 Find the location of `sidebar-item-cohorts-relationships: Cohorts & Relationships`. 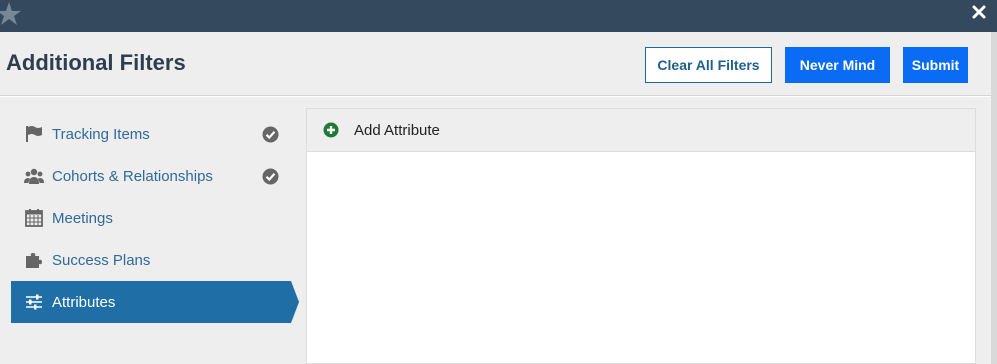

sidebar-item-cohorts-relationships: Cohorts & Relationships is located at coordinates (151, 176).